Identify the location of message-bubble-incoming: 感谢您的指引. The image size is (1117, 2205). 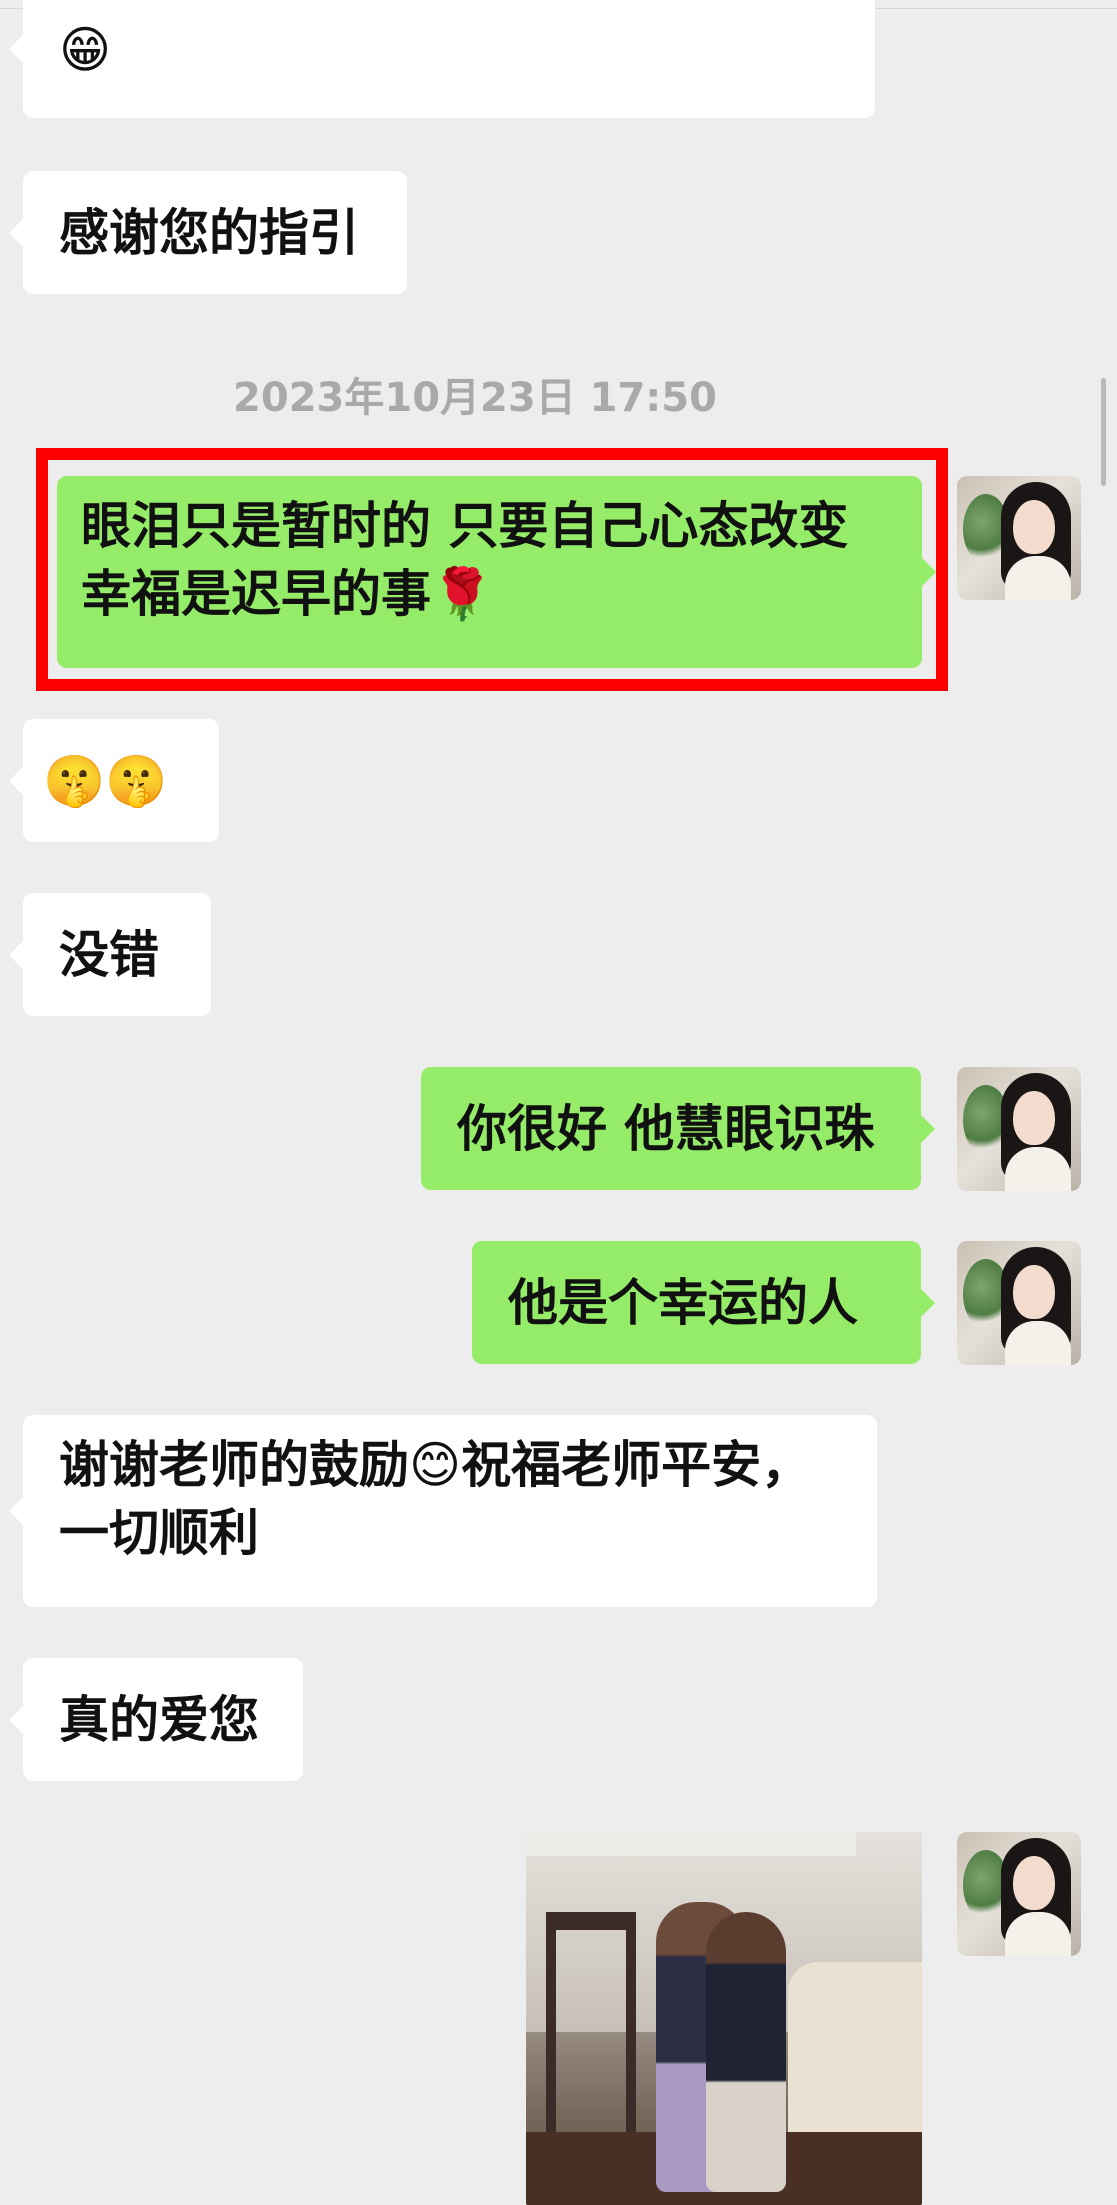
(208, 232).